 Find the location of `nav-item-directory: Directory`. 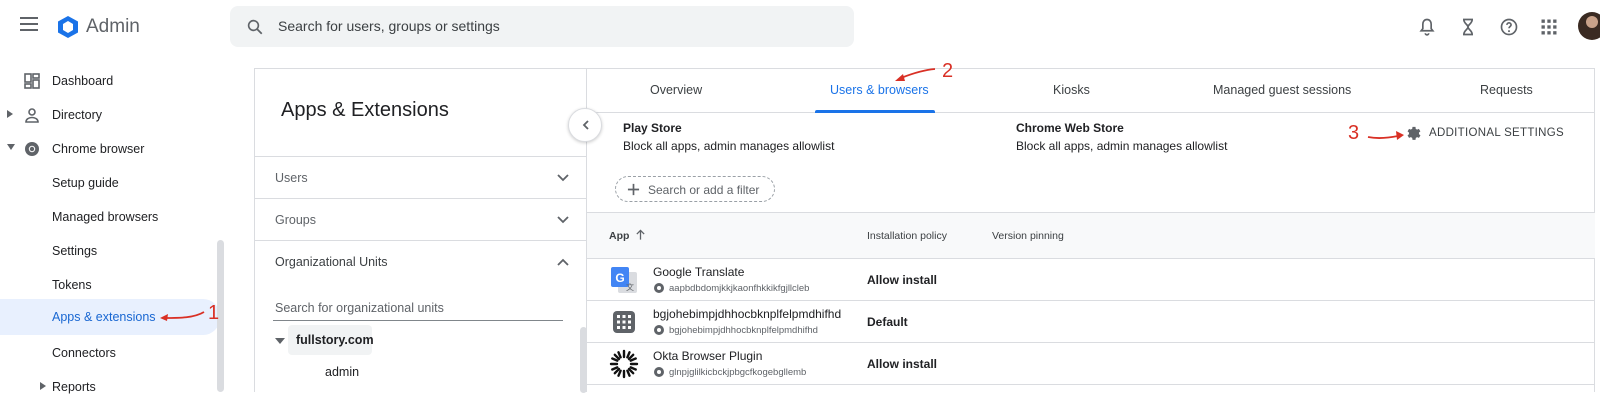

nav-item-directory: Directory is located at coordinates (110, 115).